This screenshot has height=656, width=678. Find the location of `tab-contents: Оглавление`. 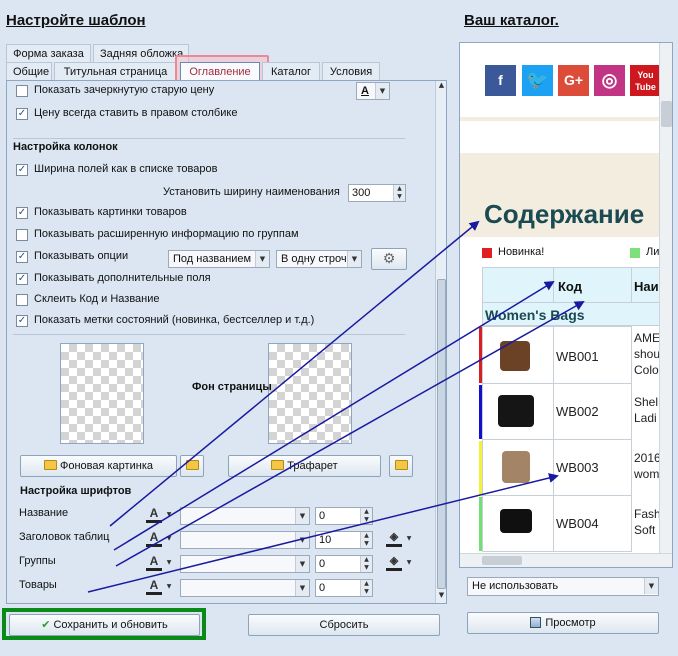

tab-contents: Оглавление is located at coordinates (220, 71).